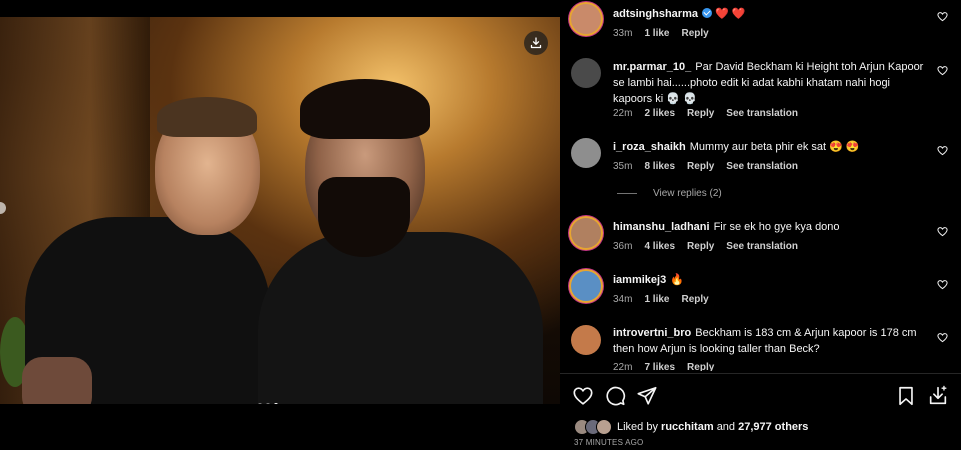 The image size is (961, 450). Describe the element at coordinates (639, 280) in the screenshot. I see `comment-username: iammikej3` at that location.